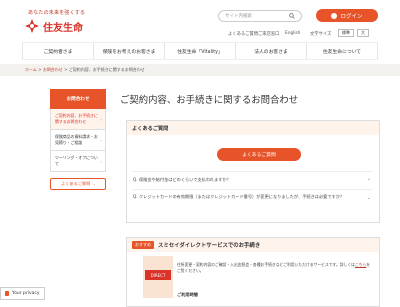 The width and height of the screenshot is (400, 307). What do you see at coordinates (53, 69) in the screenshot?
I see `breadcrumb-contact: お問合わせ` at bounding box center [53, 69].